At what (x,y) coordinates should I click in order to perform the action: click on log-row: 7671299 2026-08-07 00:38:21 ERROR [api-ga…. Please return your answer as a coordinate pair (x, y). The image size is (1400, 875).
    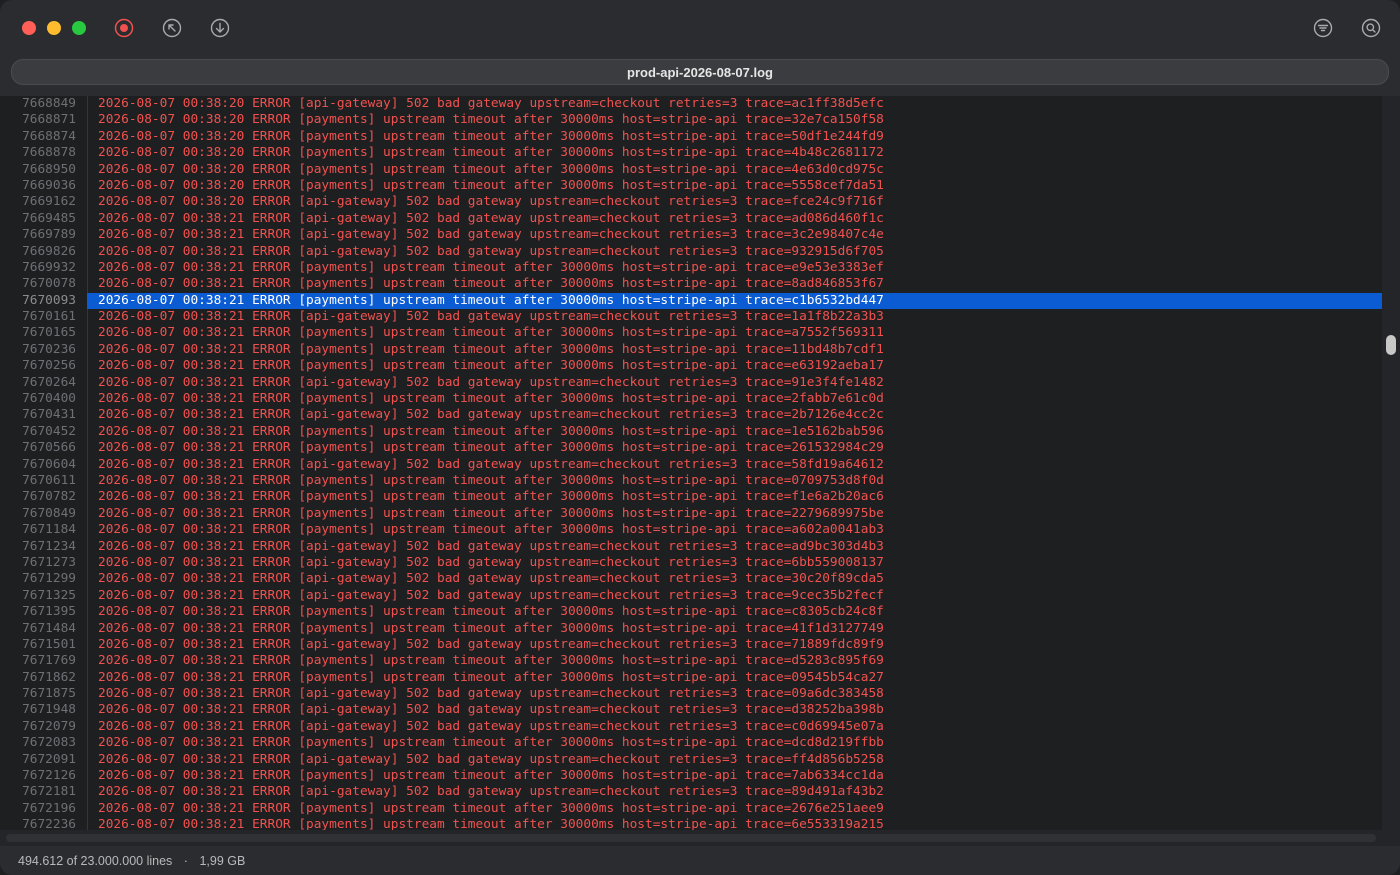
    Looking at the image, I should click on (691, 579).